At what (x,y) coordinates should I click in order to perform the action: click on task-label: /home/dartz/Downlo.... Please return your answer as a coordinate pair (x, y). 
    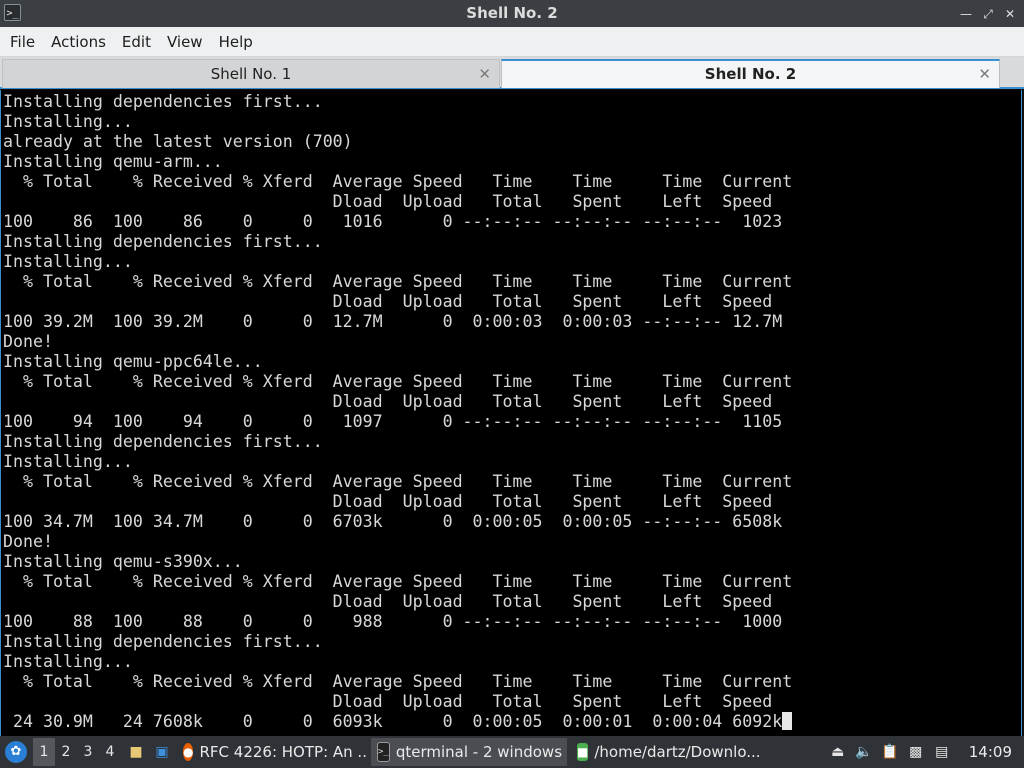
    Looking at the image, I should click on (677, 752).